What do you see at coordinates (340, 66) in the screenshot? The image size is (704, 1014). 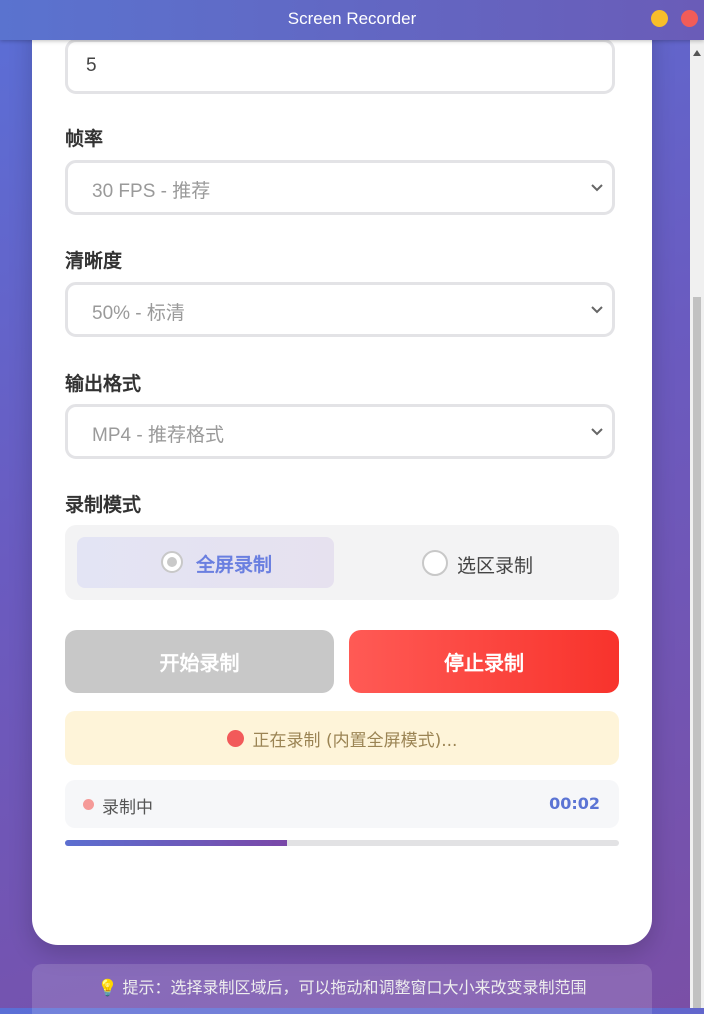 I see `countdown-input: 5` at bounding box center [340, 66].